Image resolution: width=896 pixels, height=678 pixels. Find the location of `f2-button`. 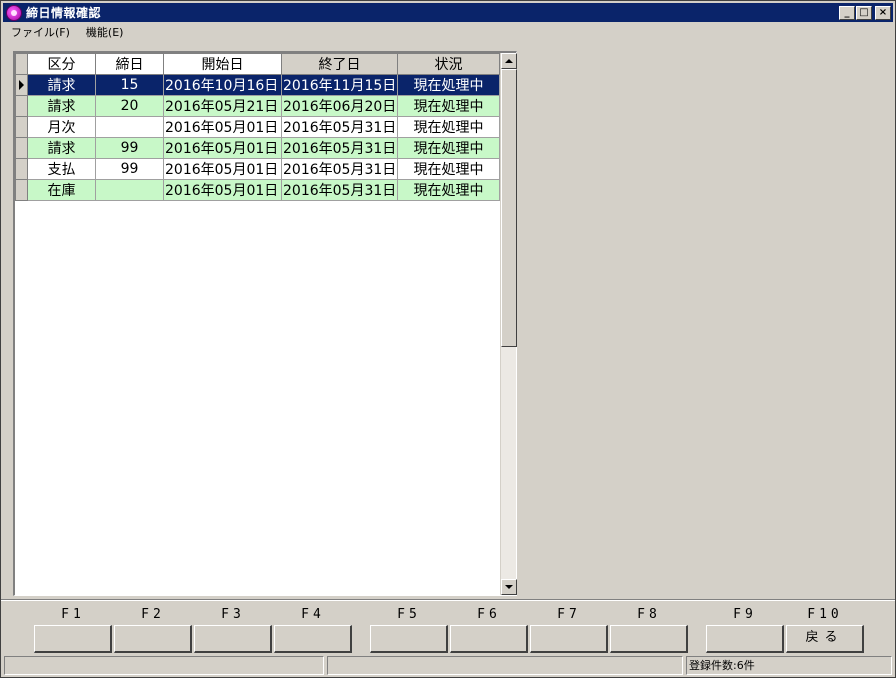

f2-button is located at coordinates (153, 639).